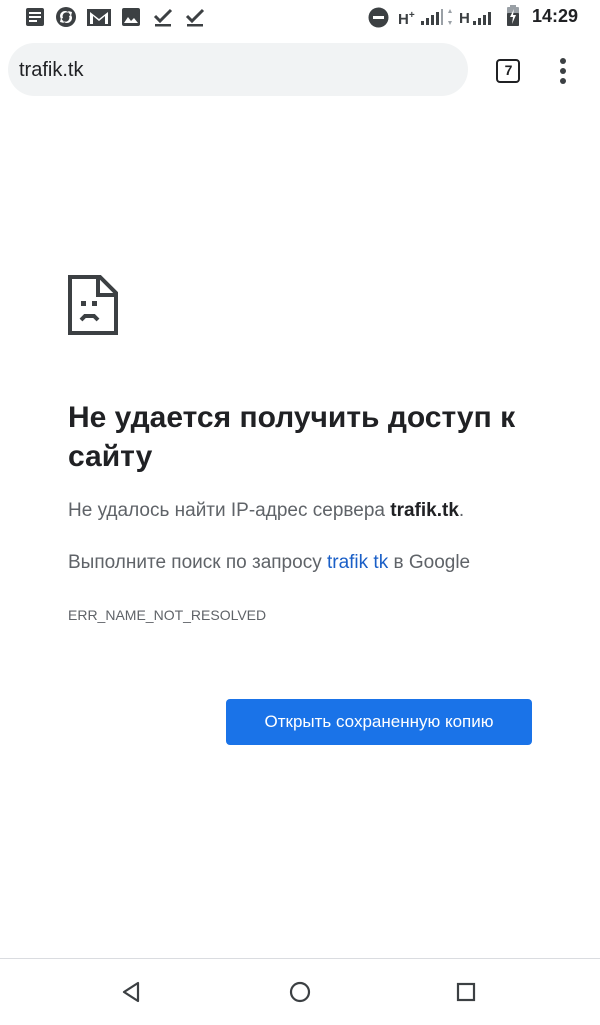 The height and width of the screenshot is (1025, 600). Describe the element at coordinates (429, 562) in the screenshot. I see `search-suggestion-end: в Google` at that location.